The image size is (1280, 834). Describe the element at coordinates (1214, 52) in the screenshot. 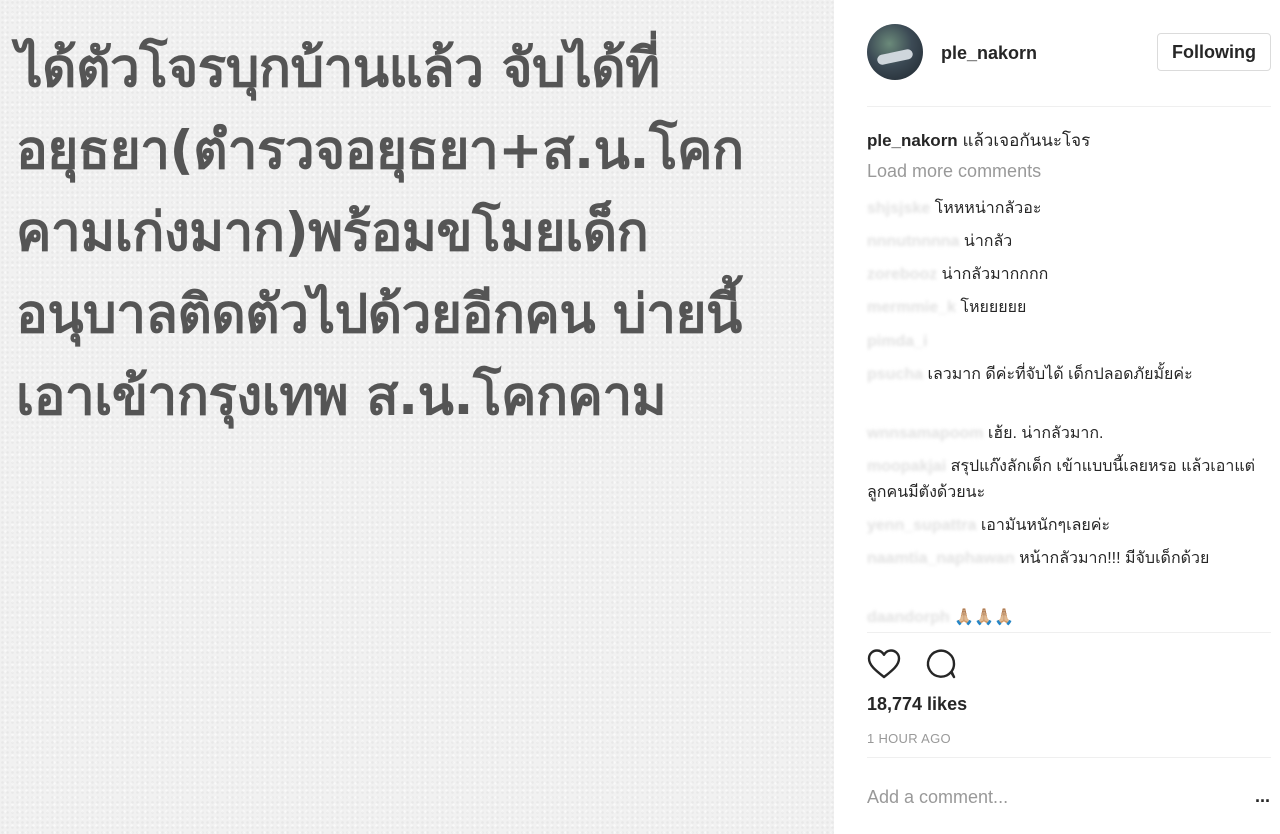

I see `following-button: Following` at that location.